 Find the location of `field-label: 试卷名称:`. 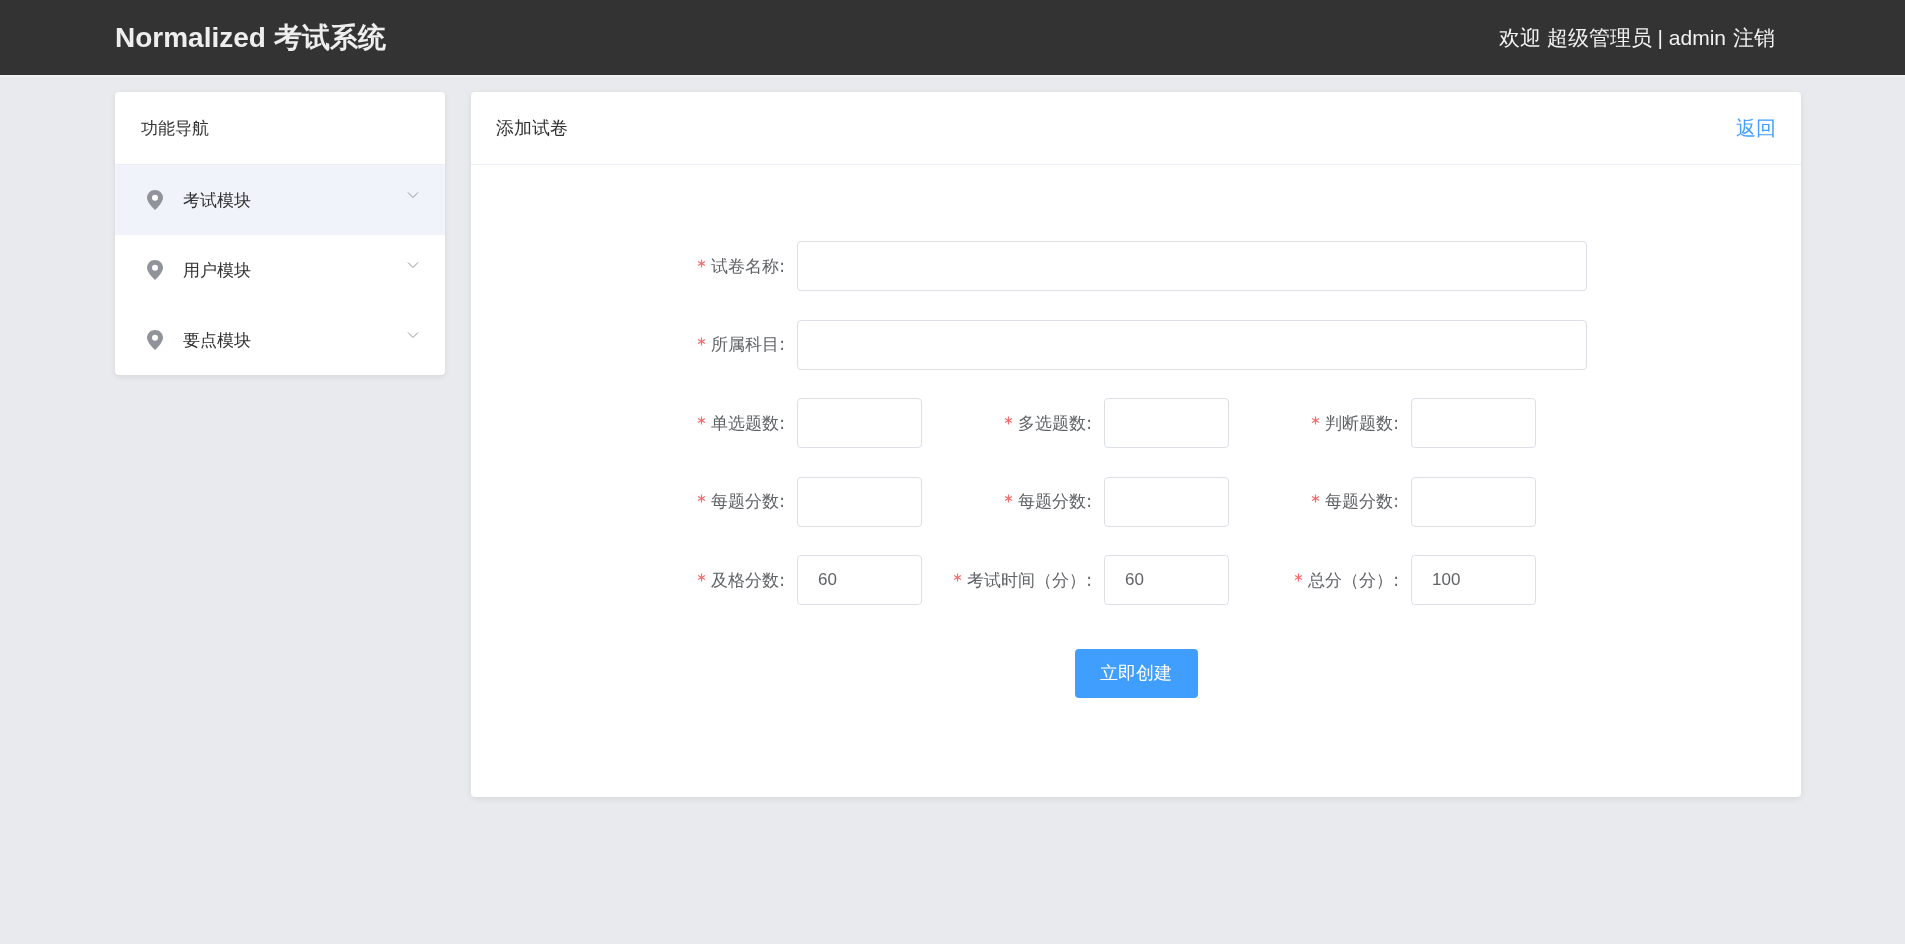

field-label: 试卷名称: is located at coordinates (748, 266).